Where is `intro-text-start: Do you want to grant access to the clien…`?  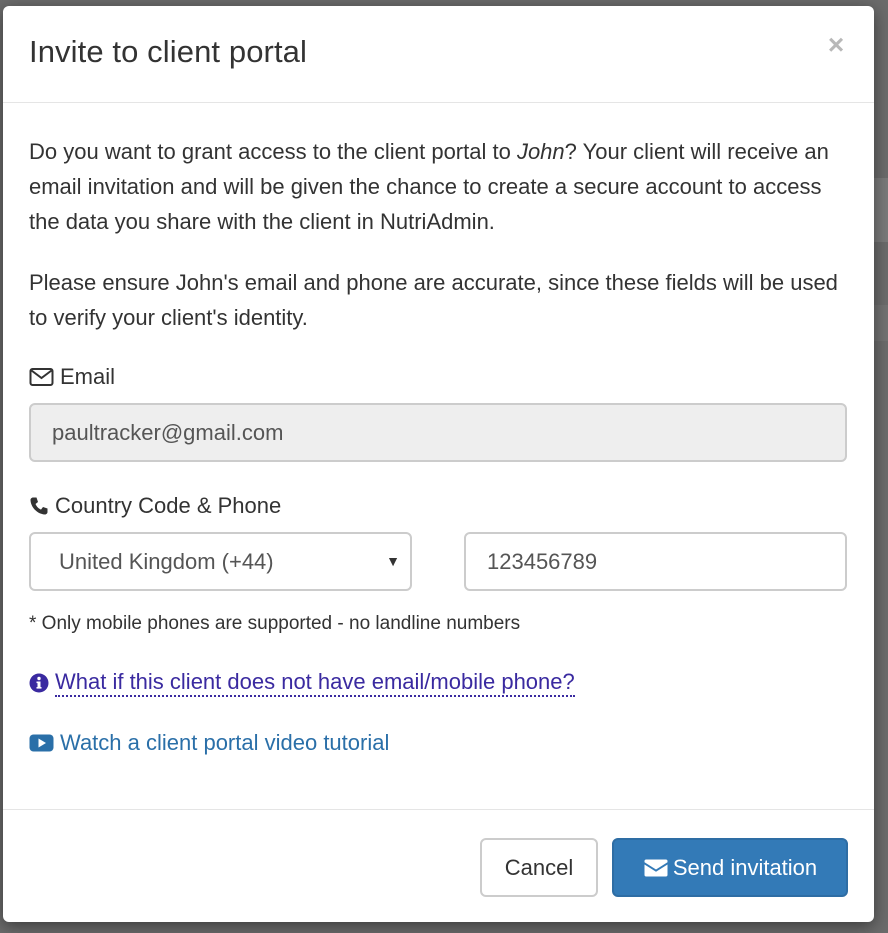
intro-text-start: Do you want to grant access to the clien… is located at coordinates (273, 151).